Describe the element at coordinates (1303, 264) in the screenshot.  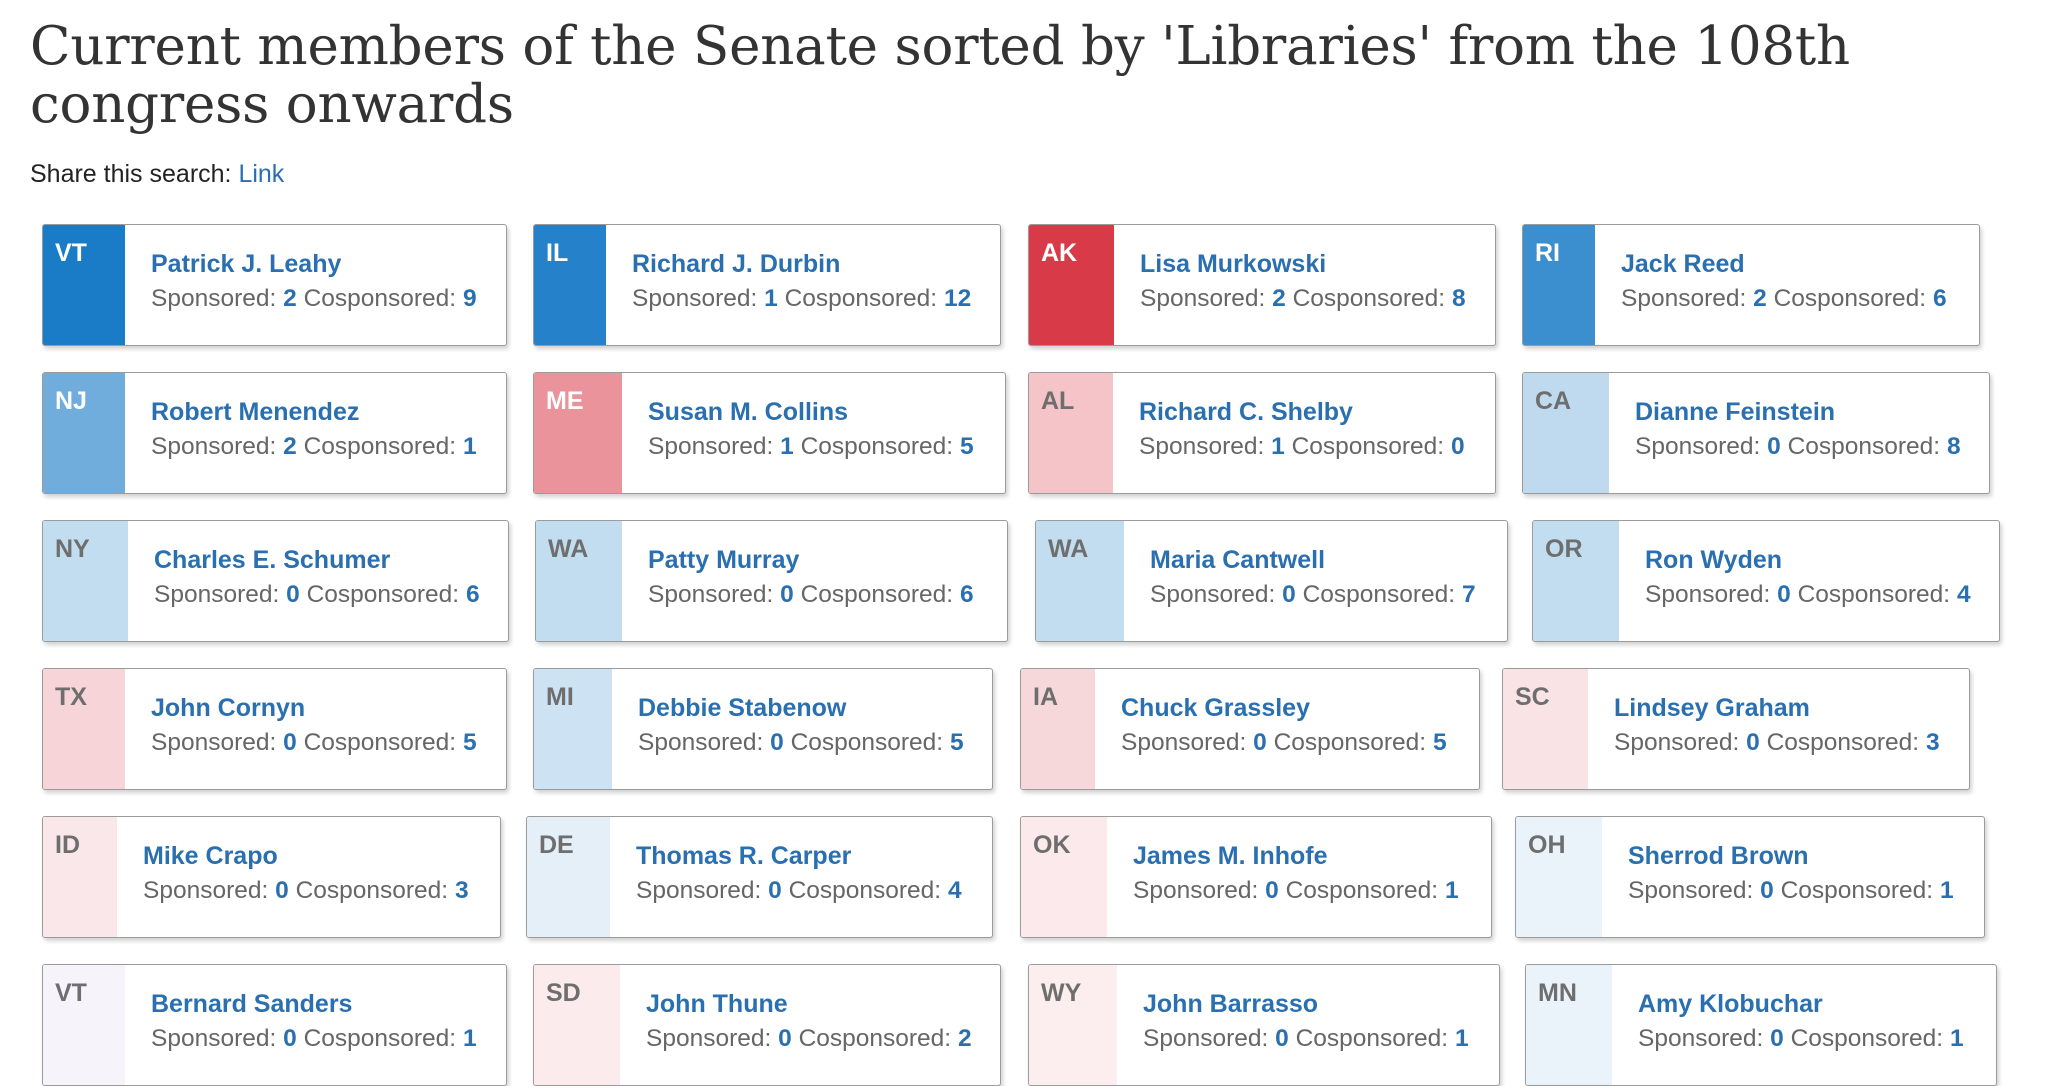
I see `member-name-link: Lisa Murkowski` at that location.